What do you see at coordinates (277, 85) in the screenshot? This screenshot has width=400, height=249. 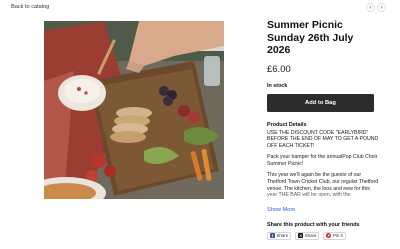 I see `stock-status: In stock` at bounding box center [277, 85].